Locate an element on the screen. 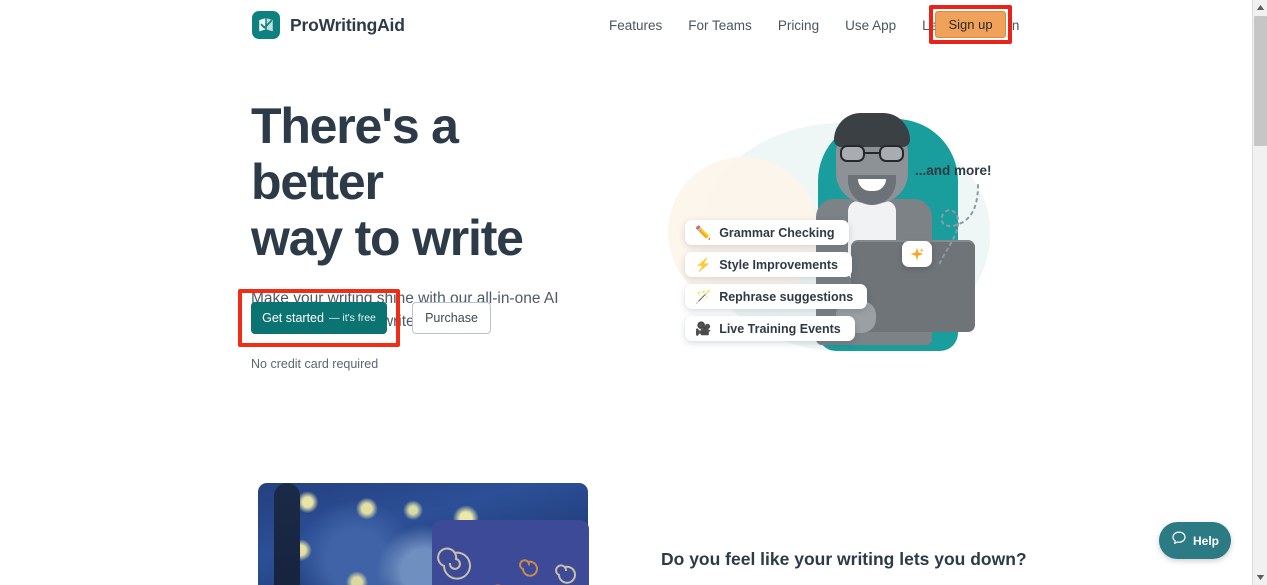  page-title: There's a better way to write is located at coordinates (416, 182).